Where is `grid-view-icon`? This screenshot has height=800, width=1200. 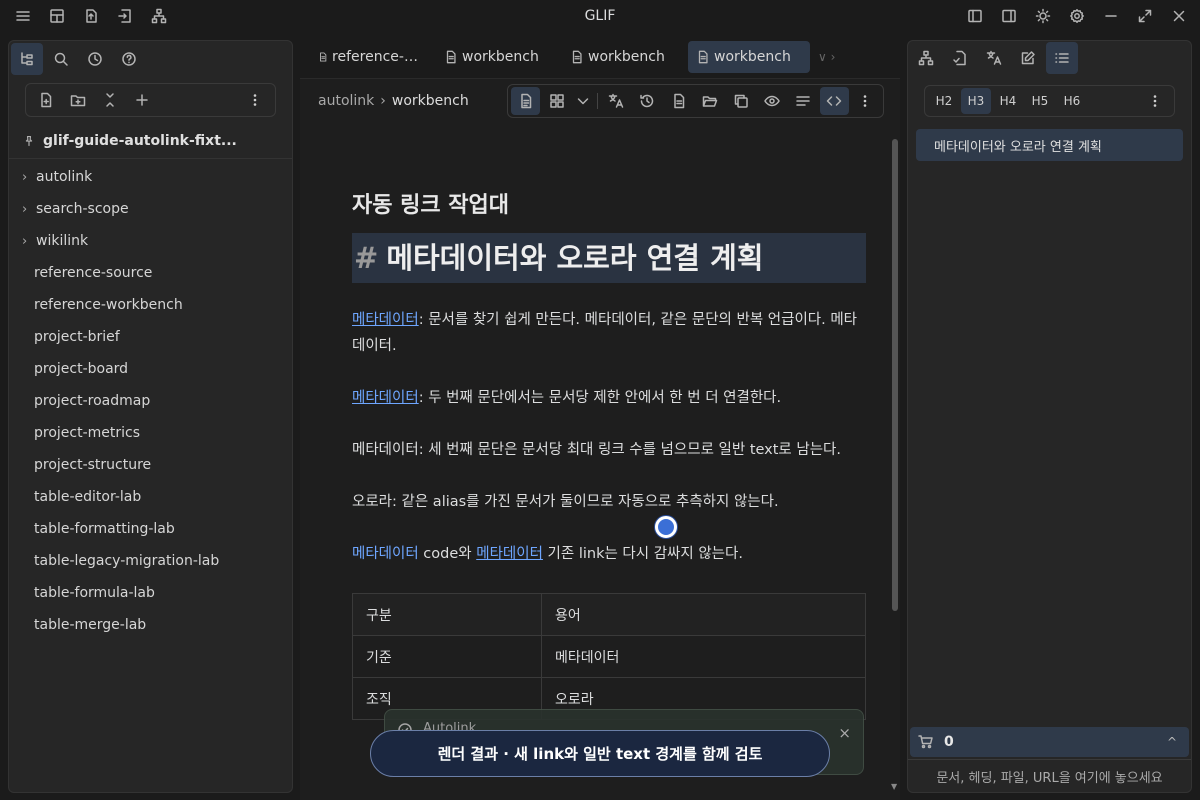
grid-view-icon is located at coordinates (556, 101).